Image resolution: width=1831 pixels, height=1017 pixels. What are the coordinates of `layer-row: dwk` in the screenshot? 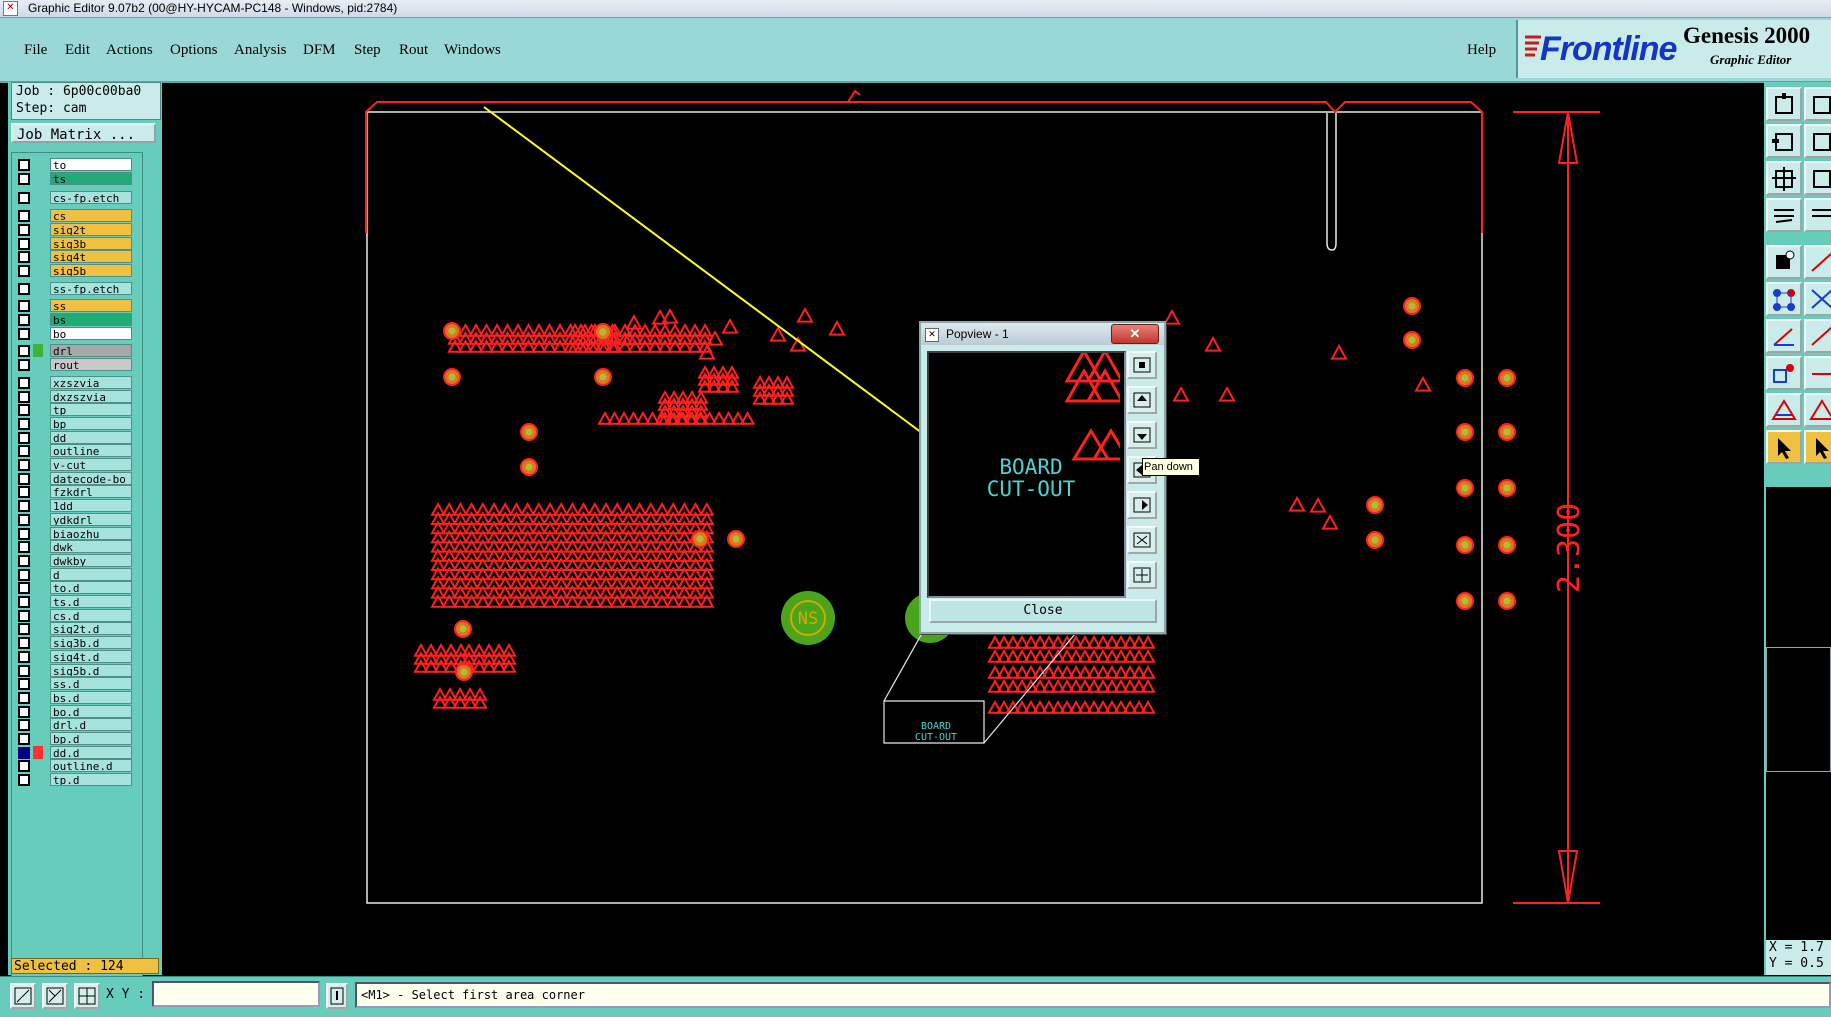 It's located at (77, 547).